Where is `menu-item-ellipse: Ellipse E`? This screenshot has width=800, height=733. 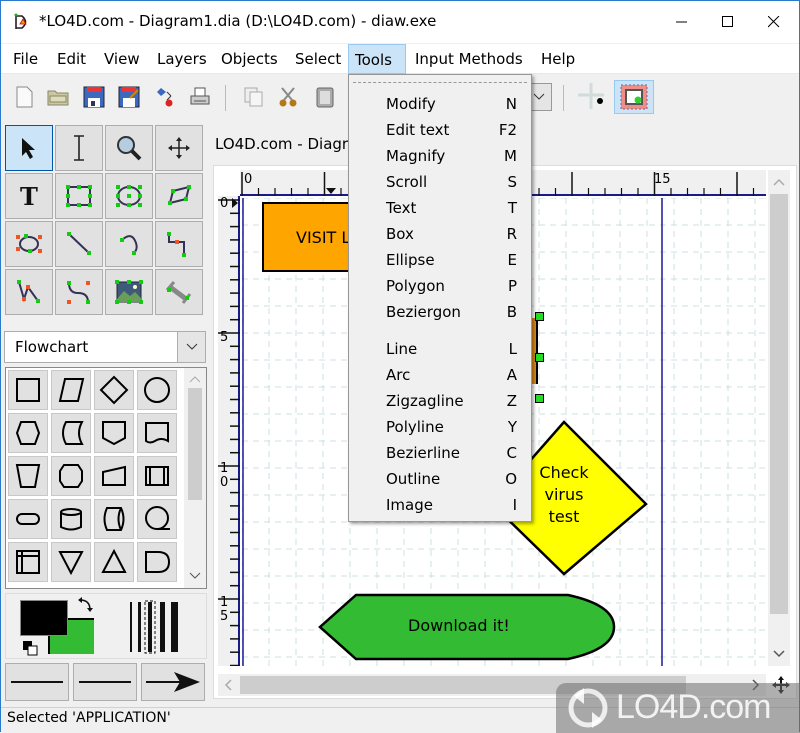
menu-item-ellipse: Ellipse E is located at coordinates (440, 260).